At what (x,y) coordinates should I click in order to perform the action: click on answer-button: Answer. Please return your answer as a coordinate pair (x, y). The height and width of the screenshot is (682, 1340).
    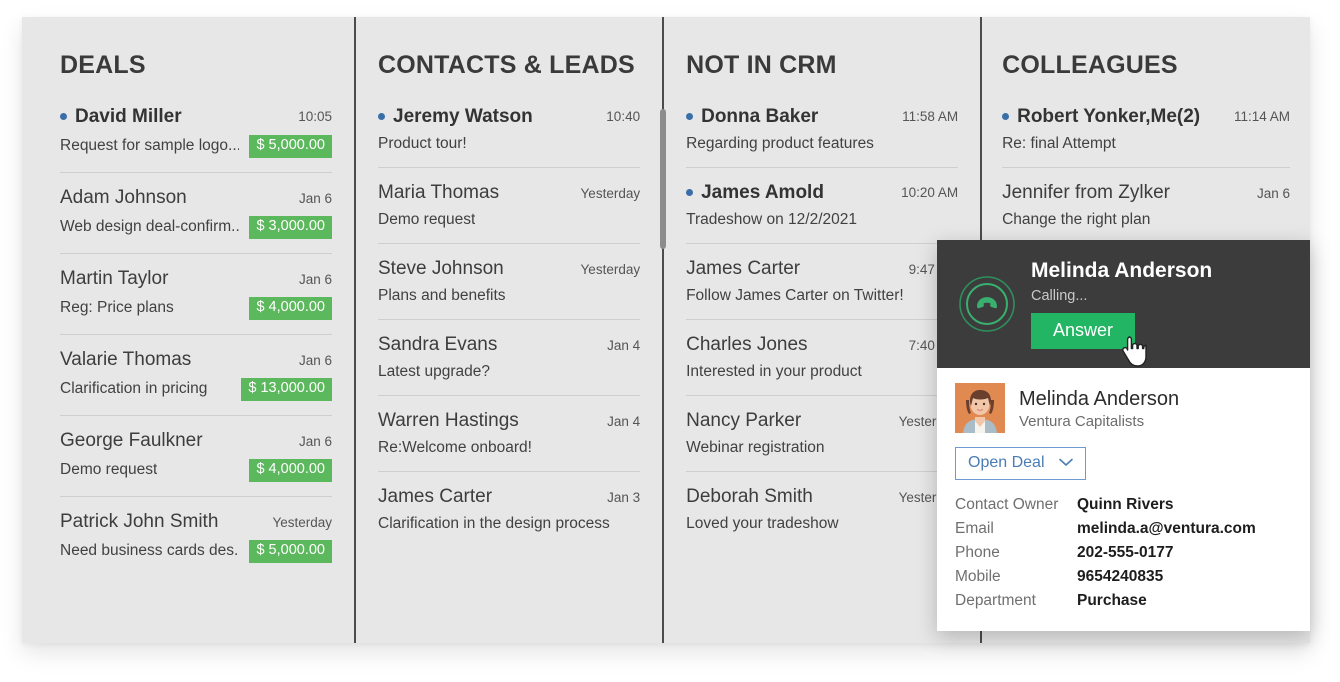
    Looking at the image, I should click on (1083, 331).